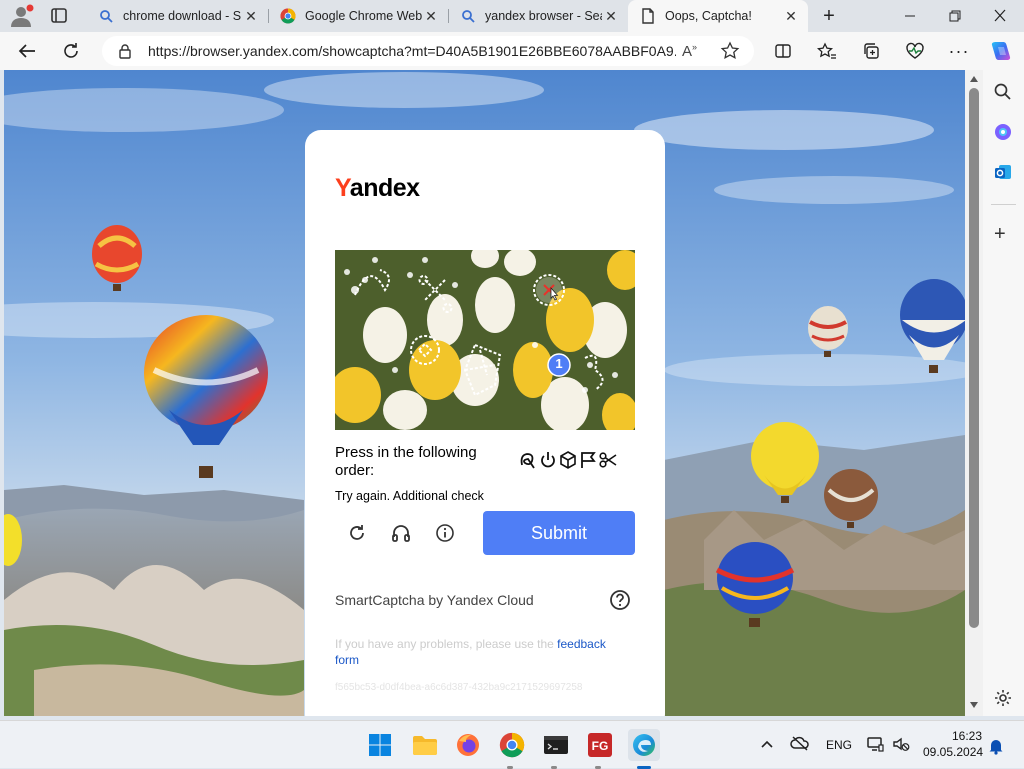 The height and width of the screenshot is (769, 1024). What do you see at coordinates (967, 736) in the screenshot?
I see `clock-time: 16:23` at bounding box center [967, 736].